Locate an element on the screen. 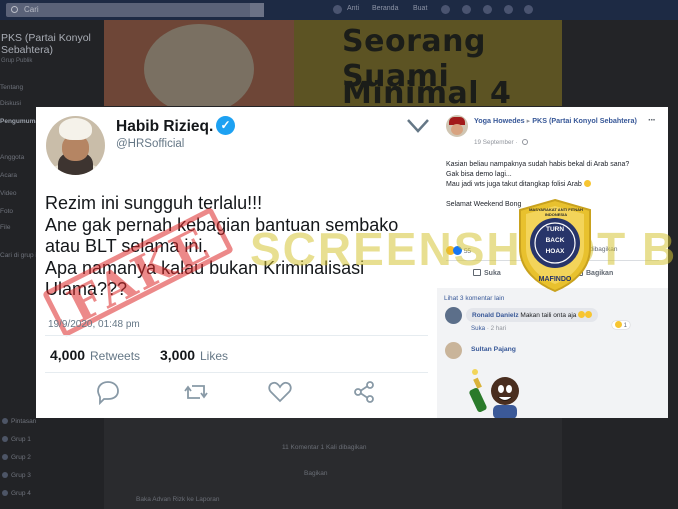 The height and width of the screenshot is (509, 678). comment-time: 2 hari is located at coordinates (498, 328).